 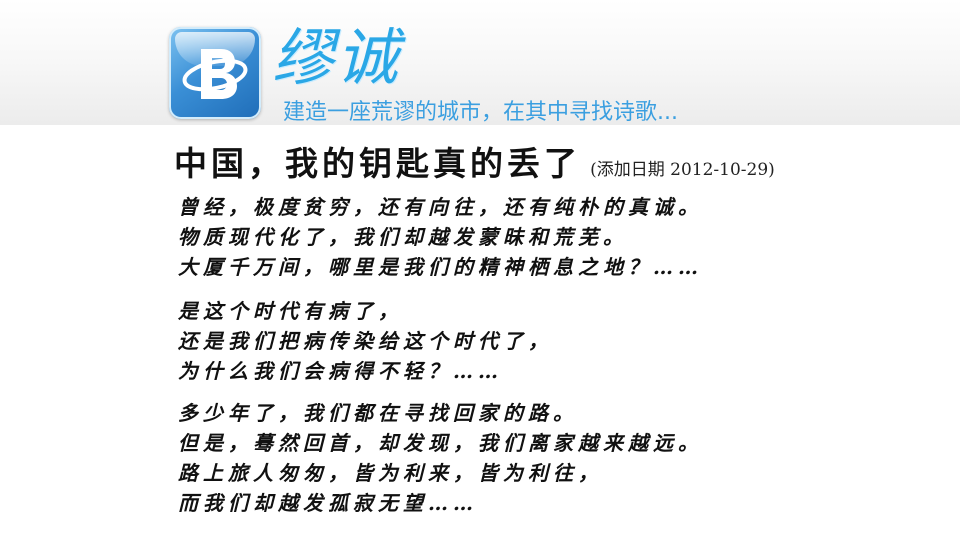 I want to click on poem-line: 多少年了，我们都在寻找回家的路。, so click(x=378, y=413).